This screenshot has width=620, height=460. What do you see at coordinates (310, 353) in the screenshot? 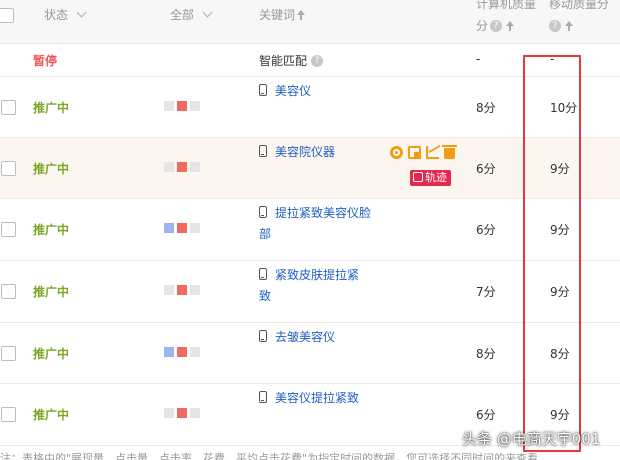
I see `table-row: 推广中 去皱美容仪 8分 8分` at bounding box center [310, 353].